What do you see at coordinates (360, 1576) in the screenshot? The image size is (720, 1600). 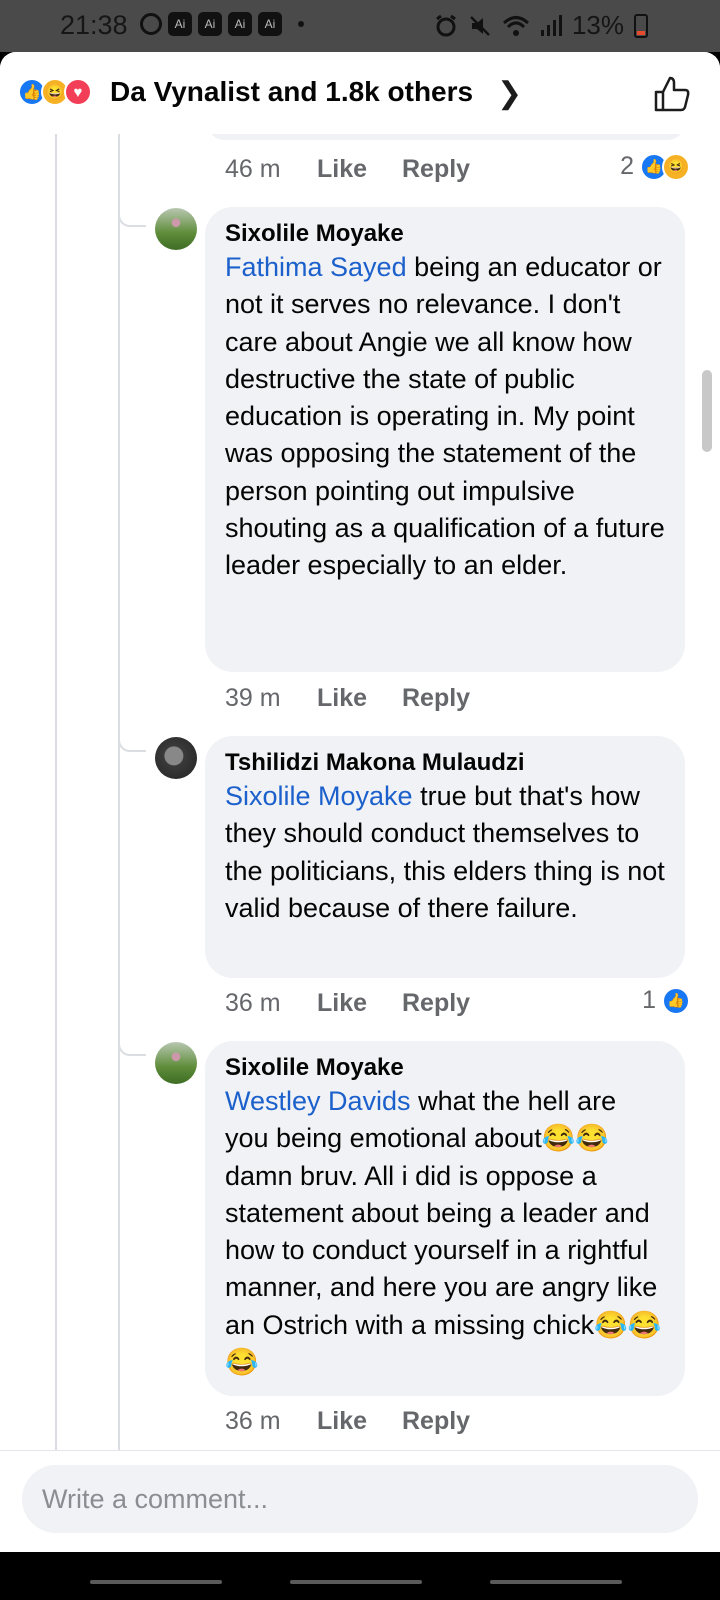 I see `system-navigation-bar` at bounding box center [360, 1576].